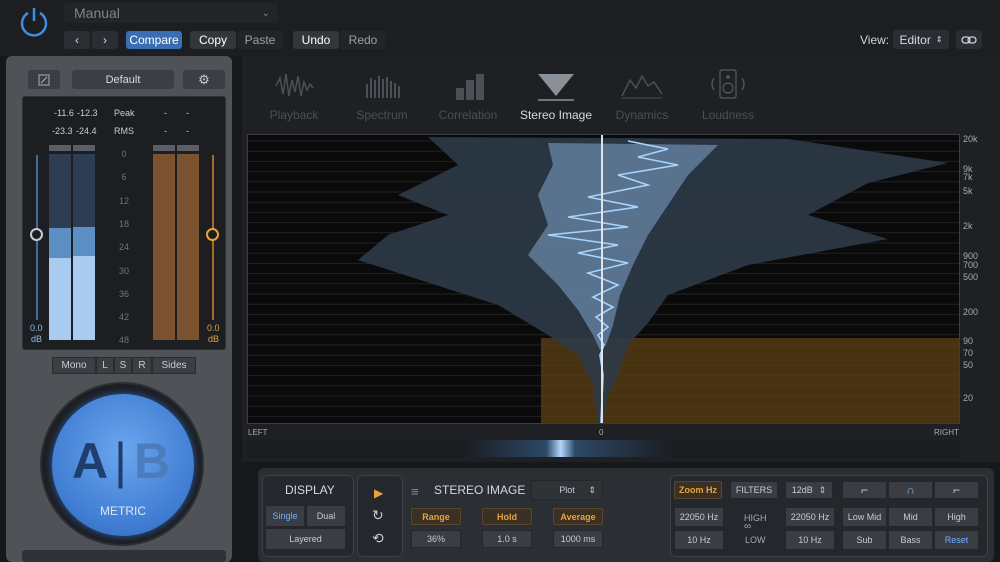  Describe the element at coordinates (123, 79) in the screenshot. I see `meter-preset-button: Default` at that location.